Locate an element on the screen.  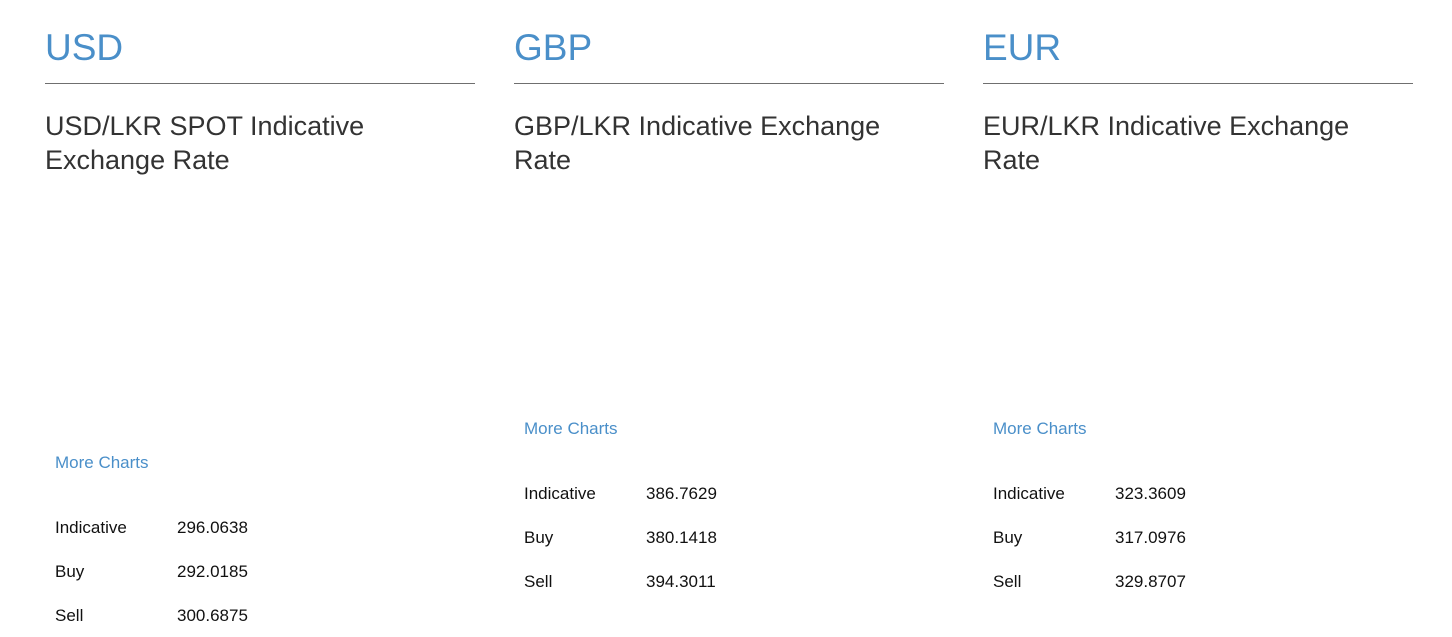
currency-title: GBP is located at coordinates (553, 47).